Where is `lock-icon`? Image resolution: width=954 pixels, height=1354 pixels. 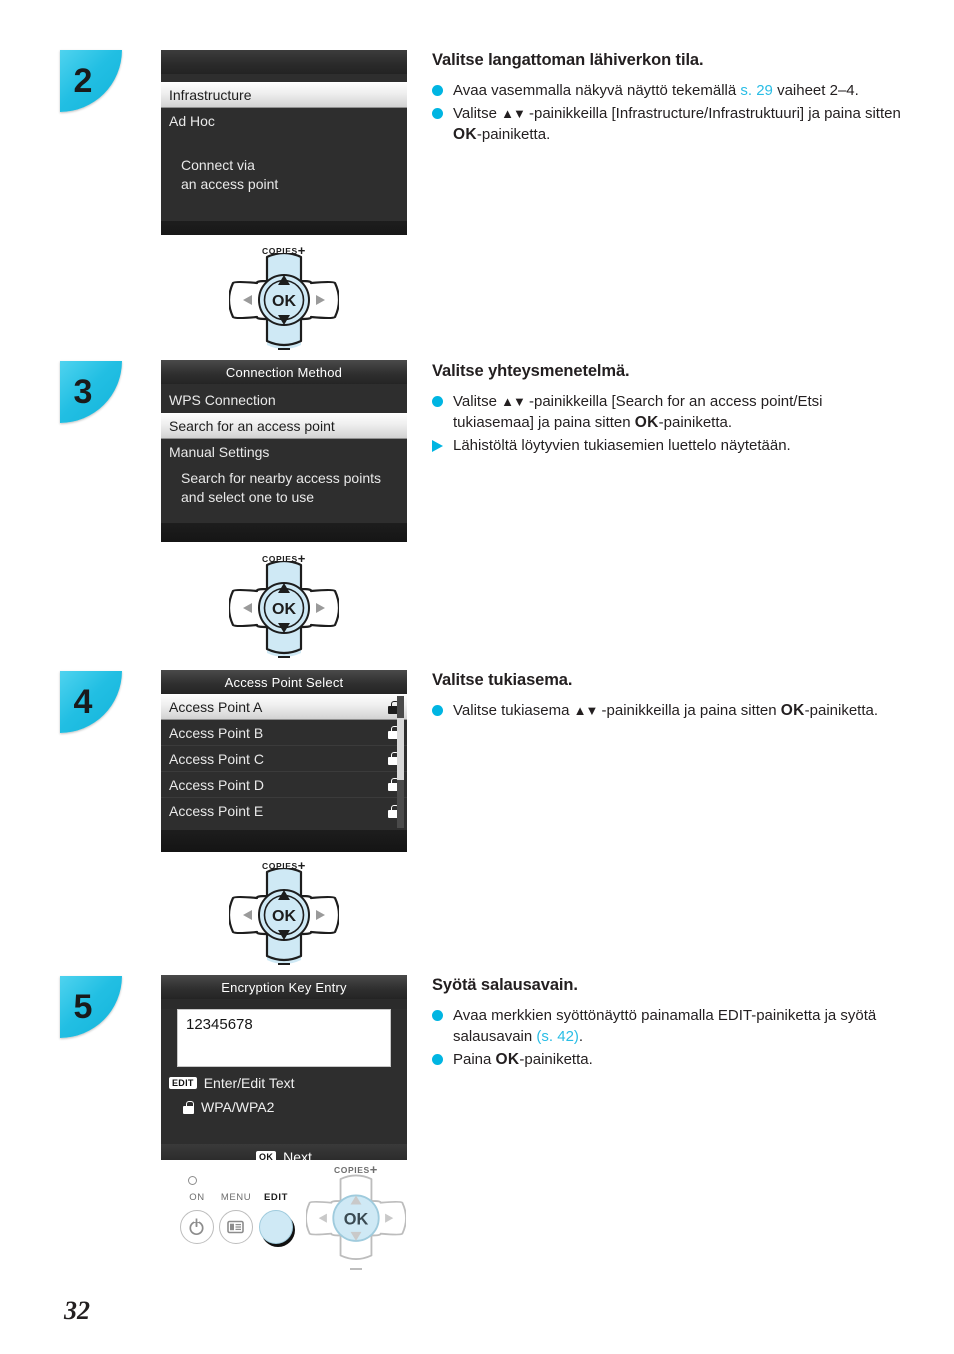 lock-icon is located at coordinates (188, 1107).